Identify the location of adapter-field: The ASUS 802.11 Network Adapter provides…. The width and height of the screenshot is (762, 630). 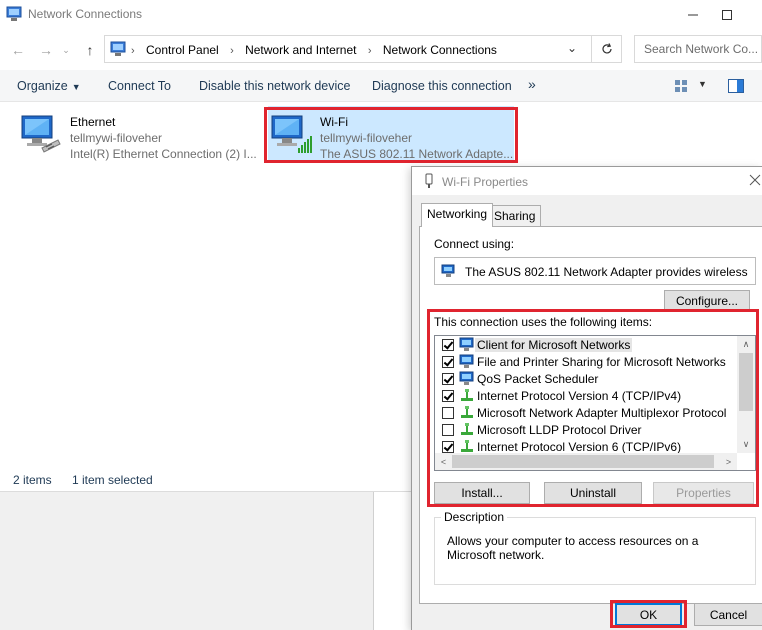
(595, 271).